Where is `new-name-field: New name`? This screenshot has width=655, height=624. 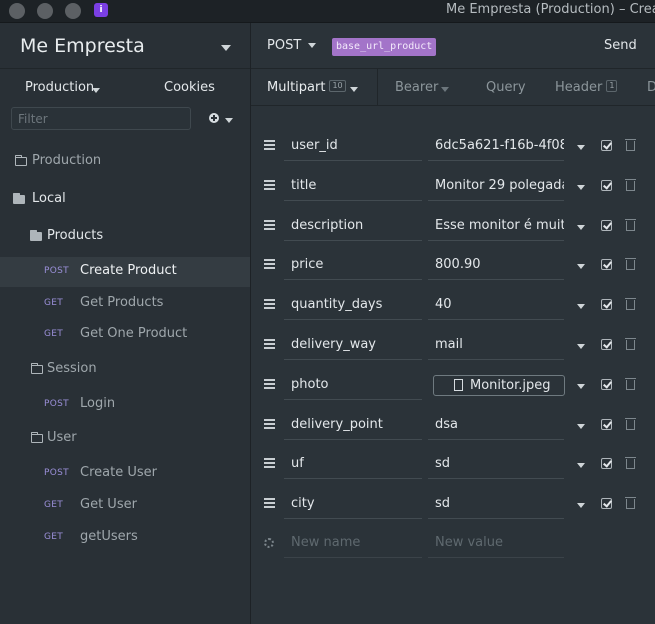 new-name-field: New name is located at coordinates (353, 543).